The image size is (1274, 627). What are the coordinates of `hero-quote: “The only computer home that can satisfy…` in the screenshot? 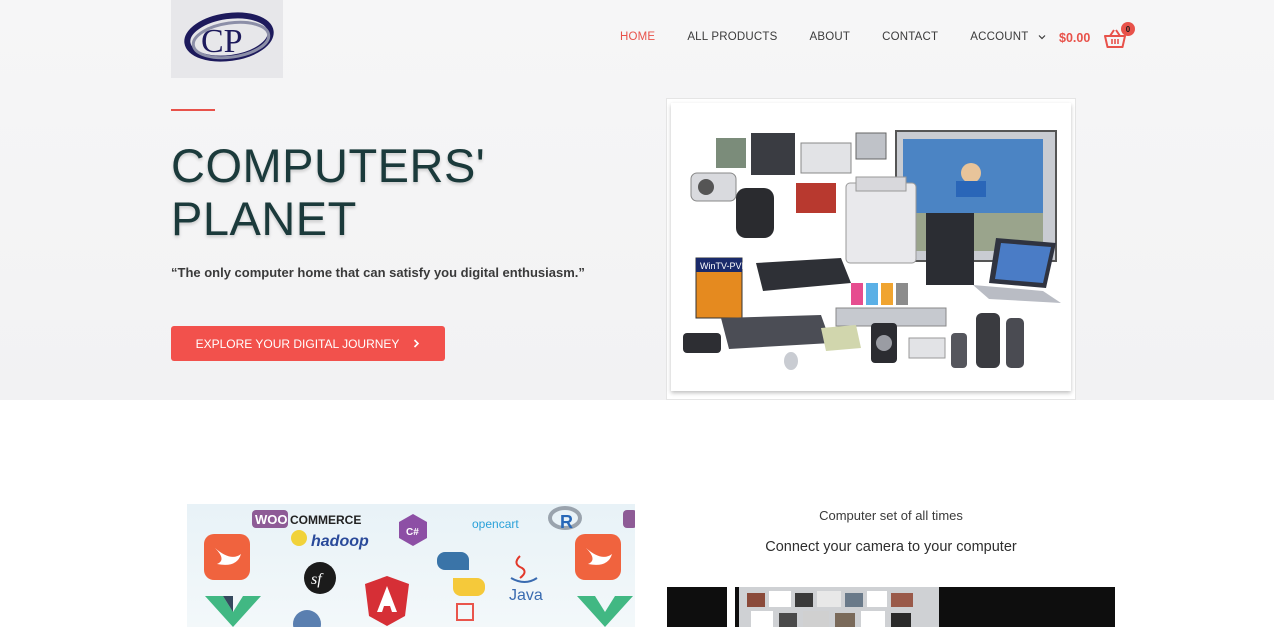 It's located at (378, 272).